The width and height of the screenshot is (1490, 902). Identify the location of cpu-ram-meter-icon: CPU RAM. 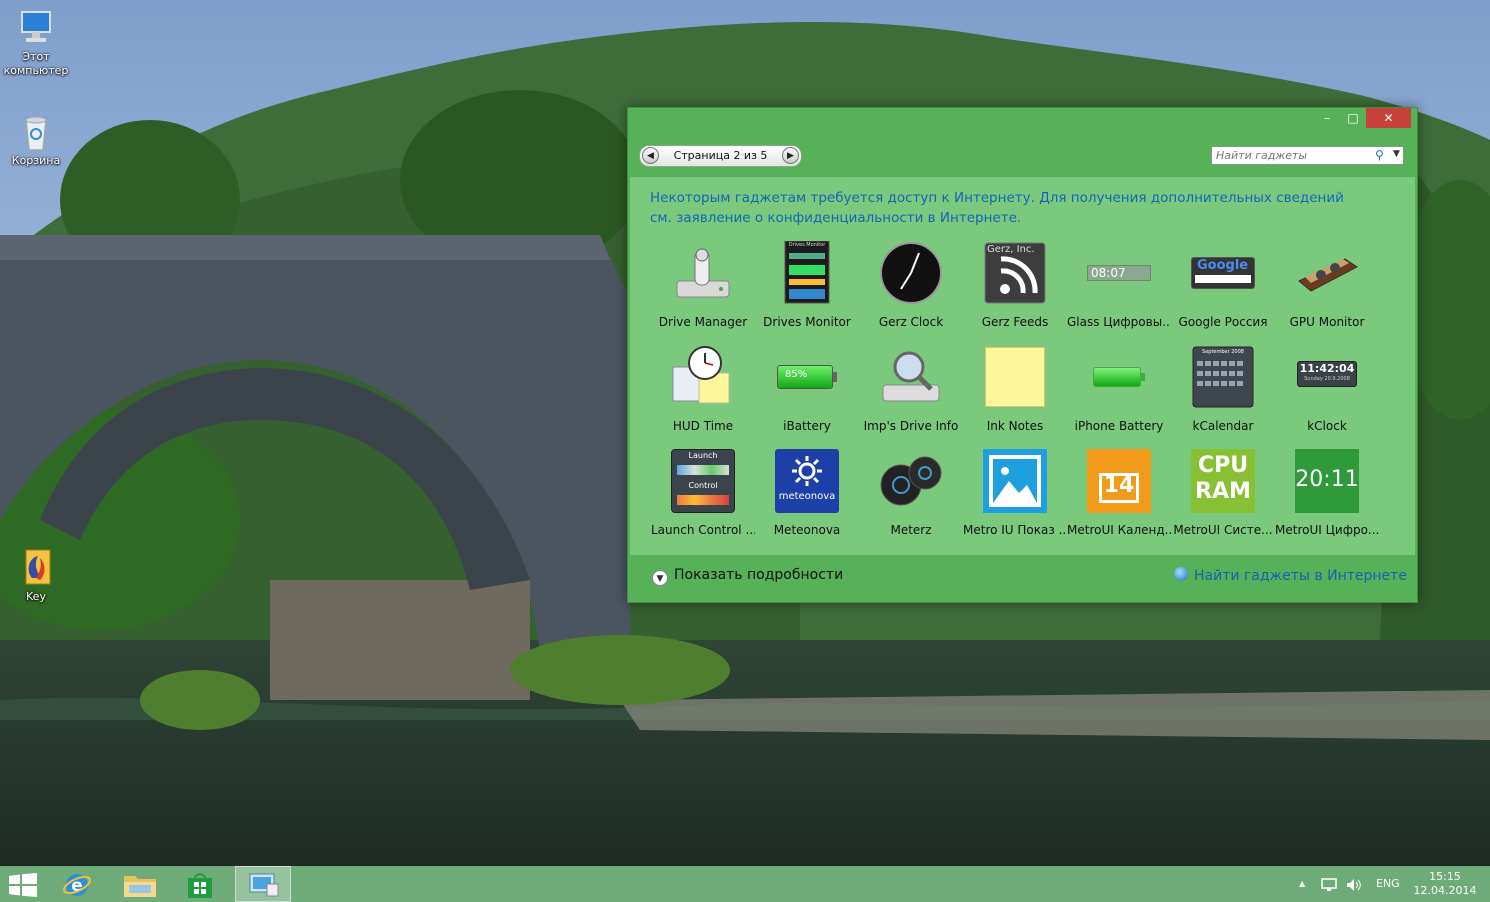
(1223, 481).